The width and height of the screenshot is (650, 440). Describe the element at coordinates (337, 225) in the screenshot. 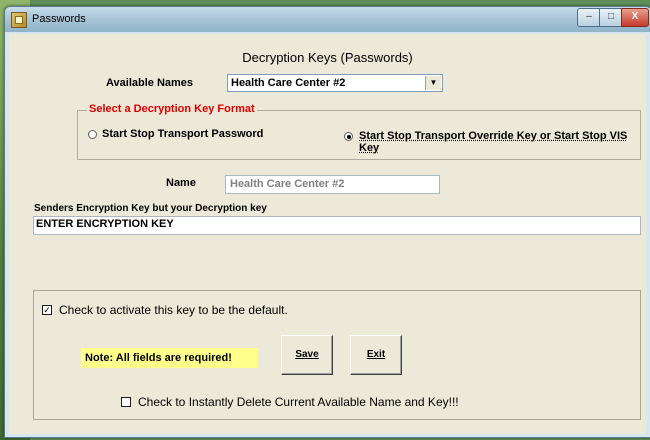

I see `encryption-key-field: ENTER ENCRYPTION KEY` at that location.